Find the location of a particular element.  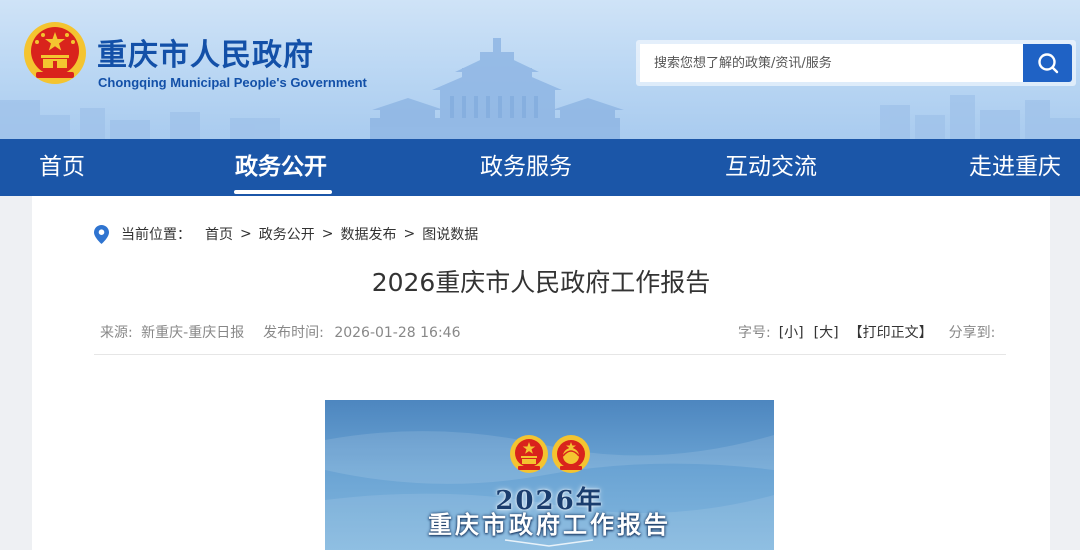

breadcrumb-label: 当前位置： is located at coordinates (156, 235).